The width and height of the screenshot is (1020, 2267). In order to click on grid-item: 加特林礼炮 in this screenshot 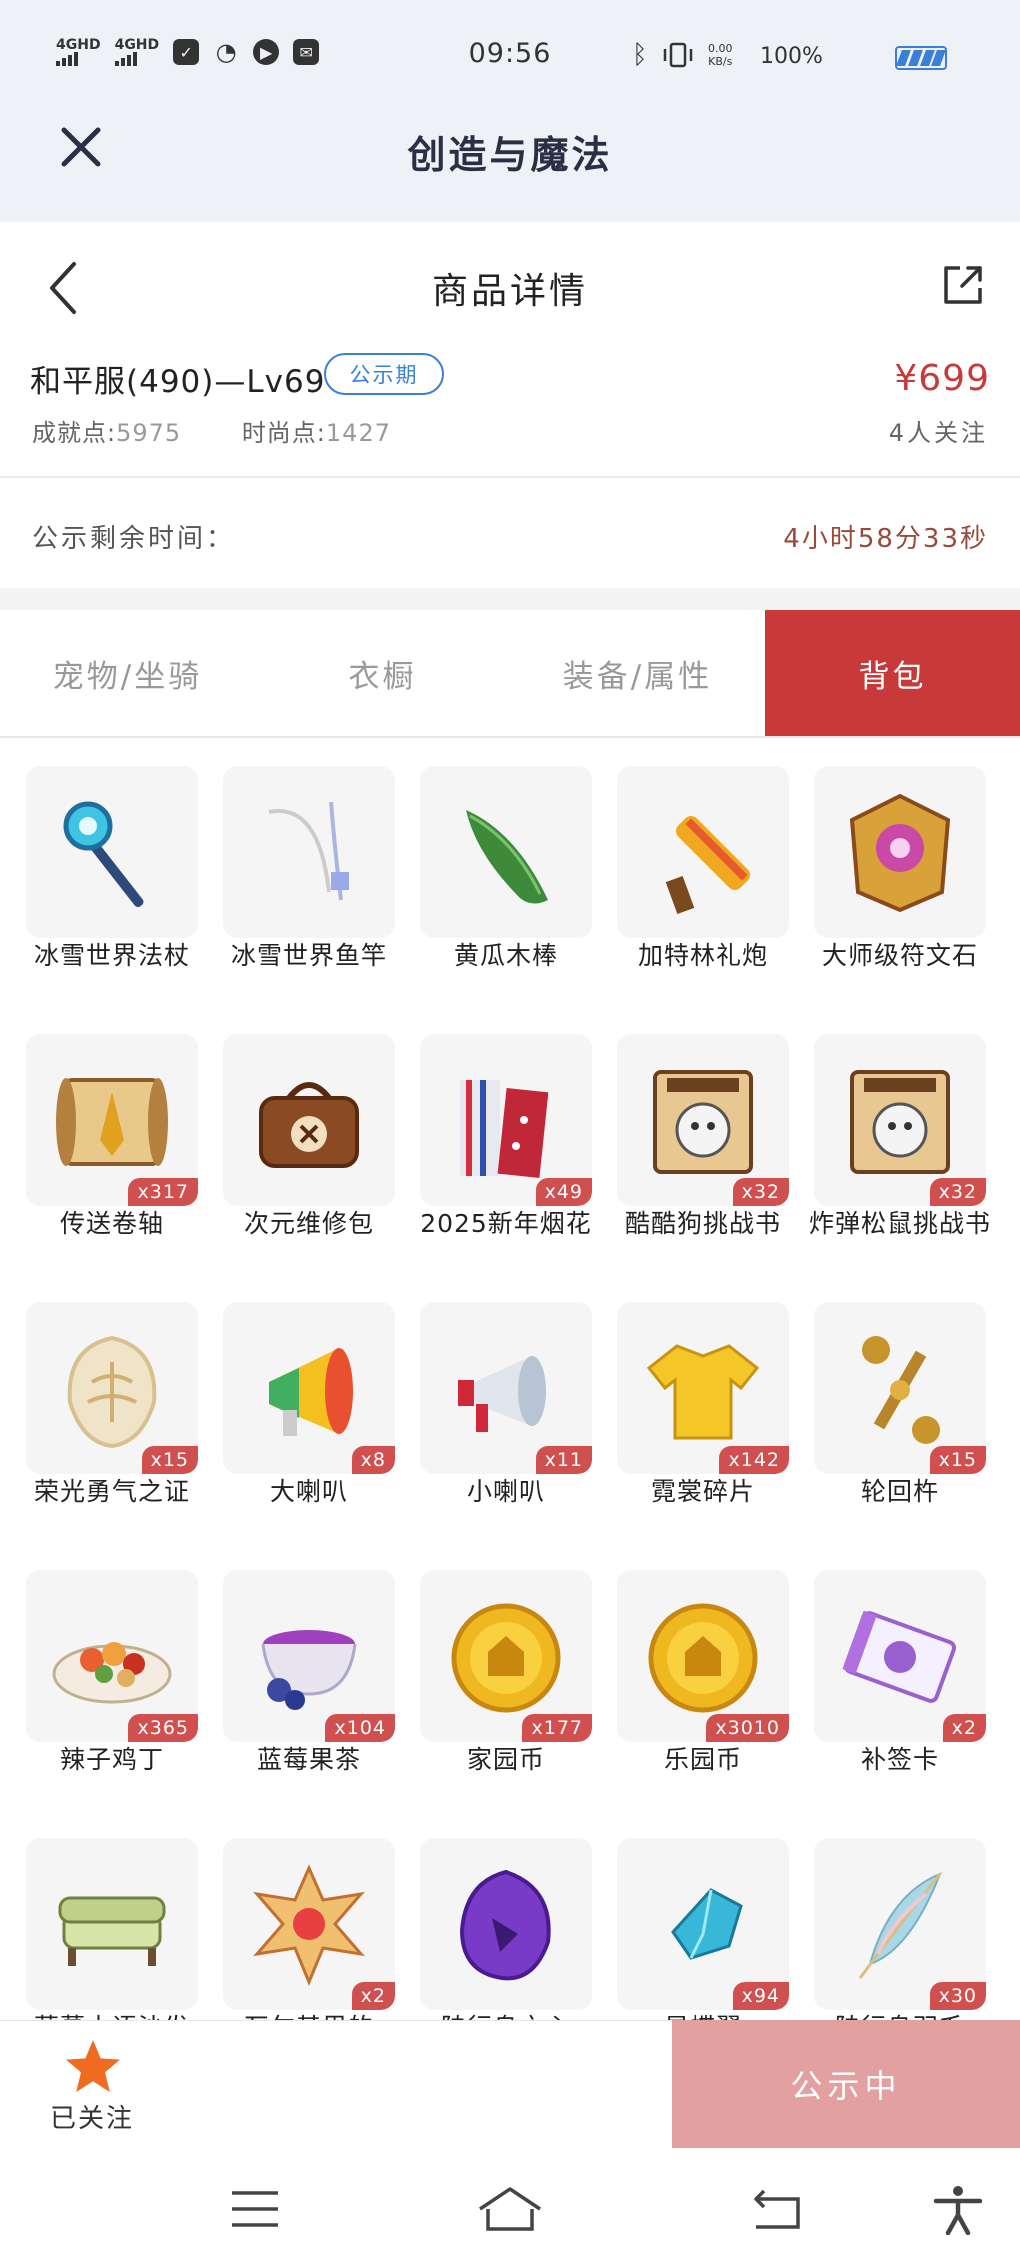, I will do `click(703, 891)`.